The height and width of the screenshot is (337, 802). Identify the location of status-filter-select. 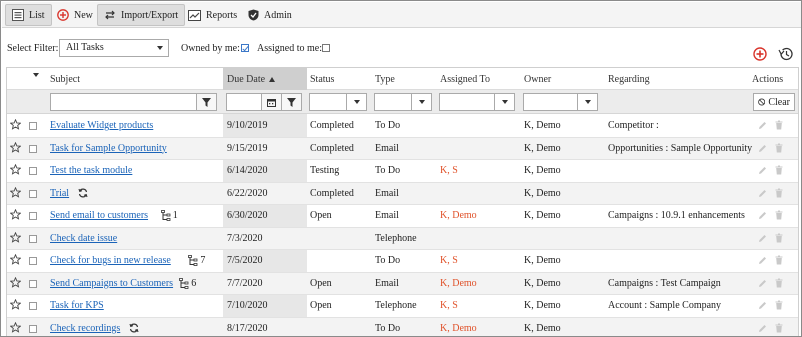
(328, 102).